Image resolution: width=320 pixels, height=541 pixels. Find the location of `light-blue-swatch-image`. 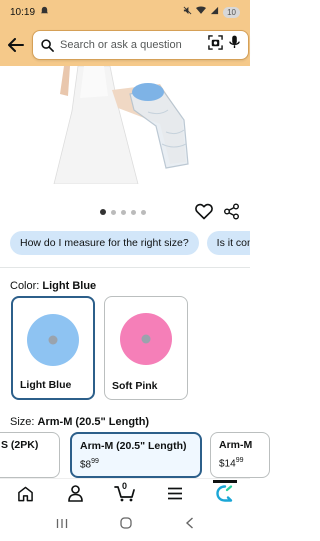

light-blue-swatch-image is located at coordinates (53, 340).